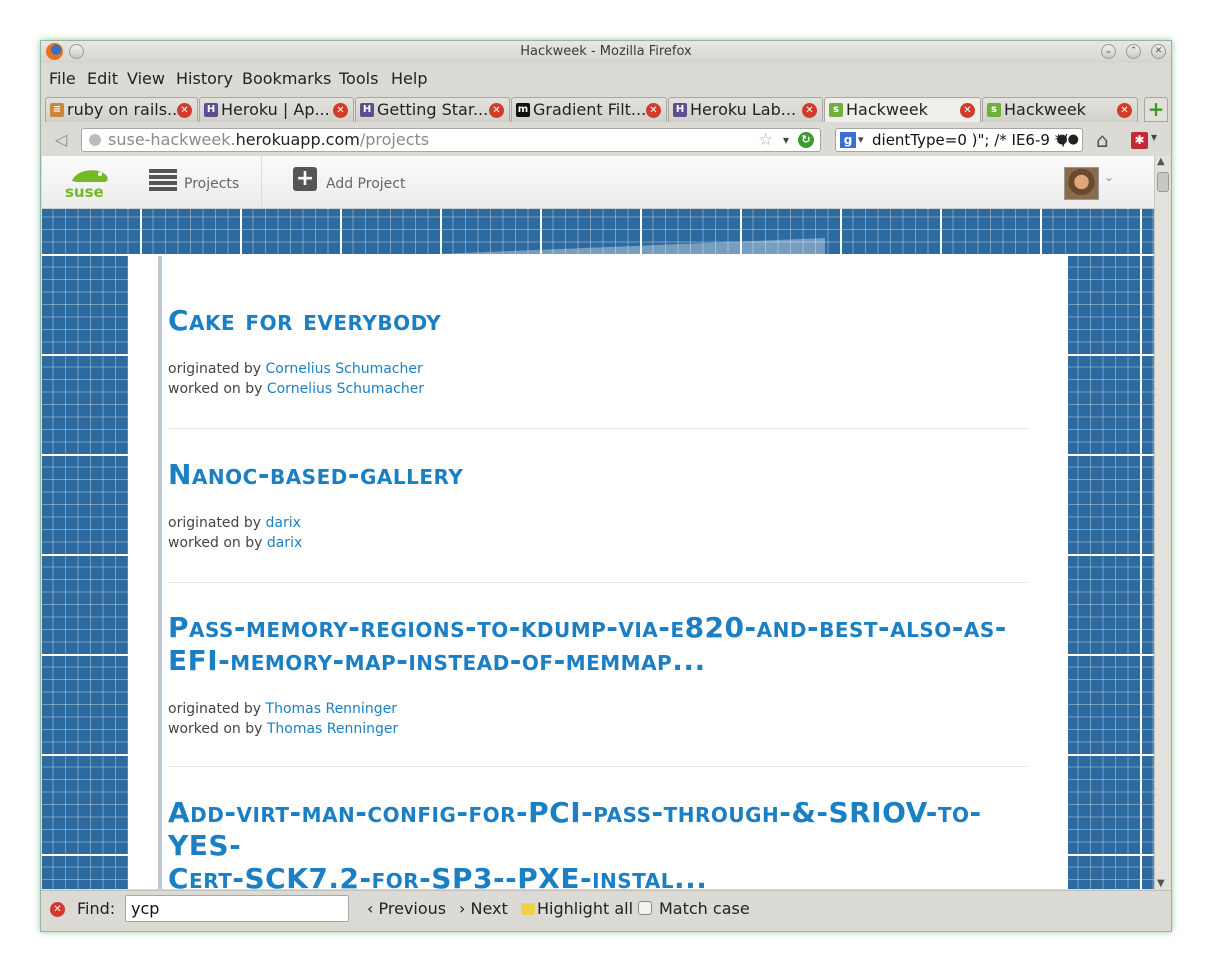 This screenshot has width=1210, height=969. I want to click on close-window-icon: ✕, so click(1158, 51).